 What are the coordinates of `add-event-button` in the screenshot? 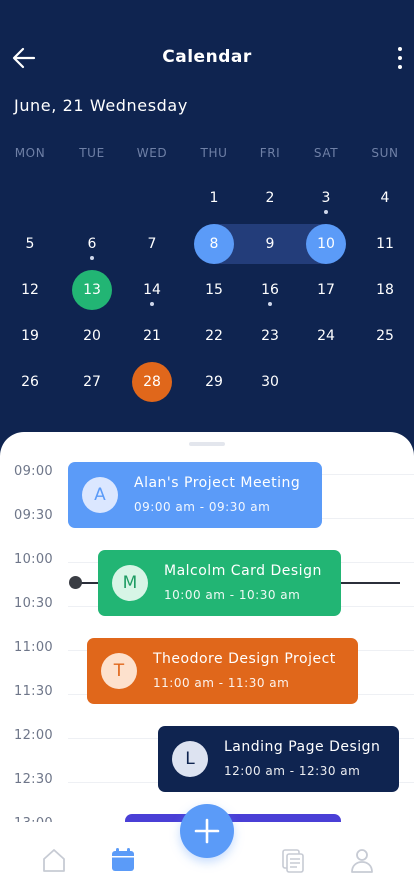 It's located at (207, 831).